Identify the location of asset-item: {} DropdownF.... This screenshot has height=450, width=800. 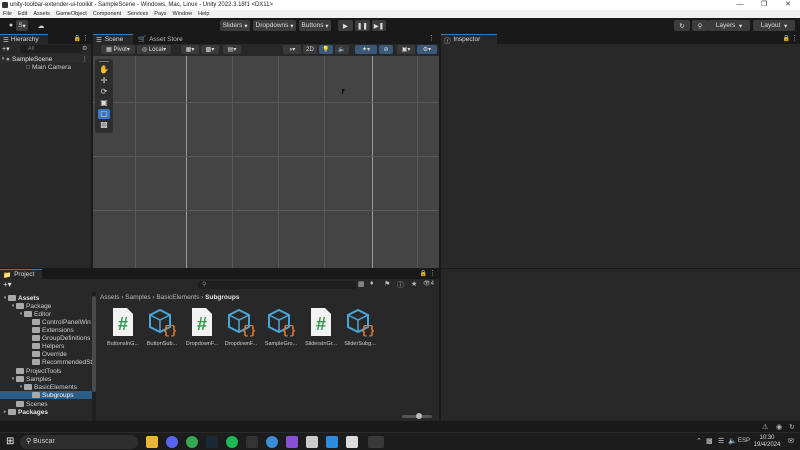
(241, 327).